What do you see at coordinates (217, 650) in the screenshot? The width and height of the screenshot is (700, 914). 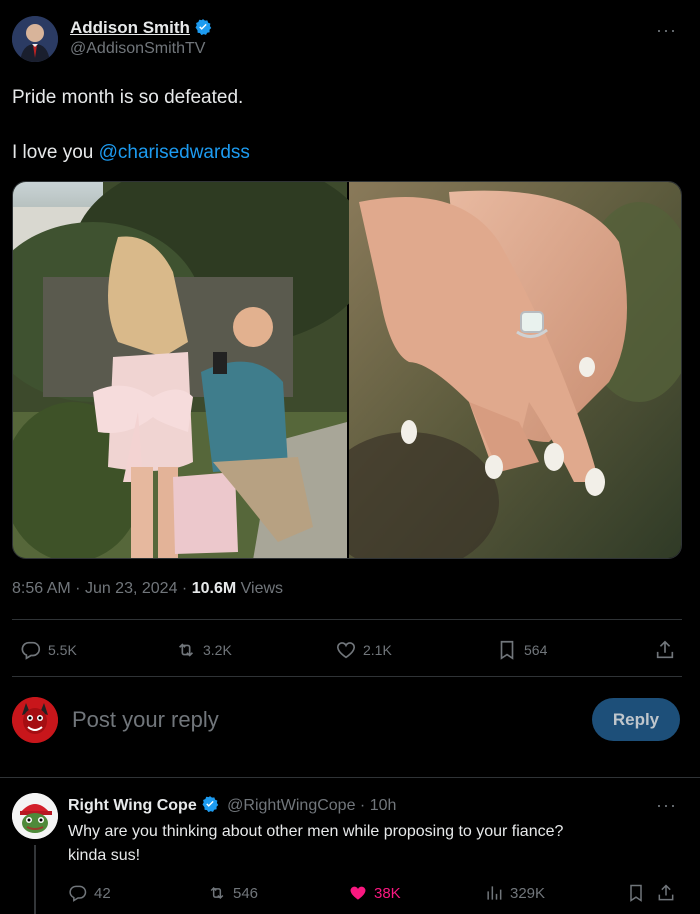 I see `repost-count: 3.2K` at bounding box center [217, 650].